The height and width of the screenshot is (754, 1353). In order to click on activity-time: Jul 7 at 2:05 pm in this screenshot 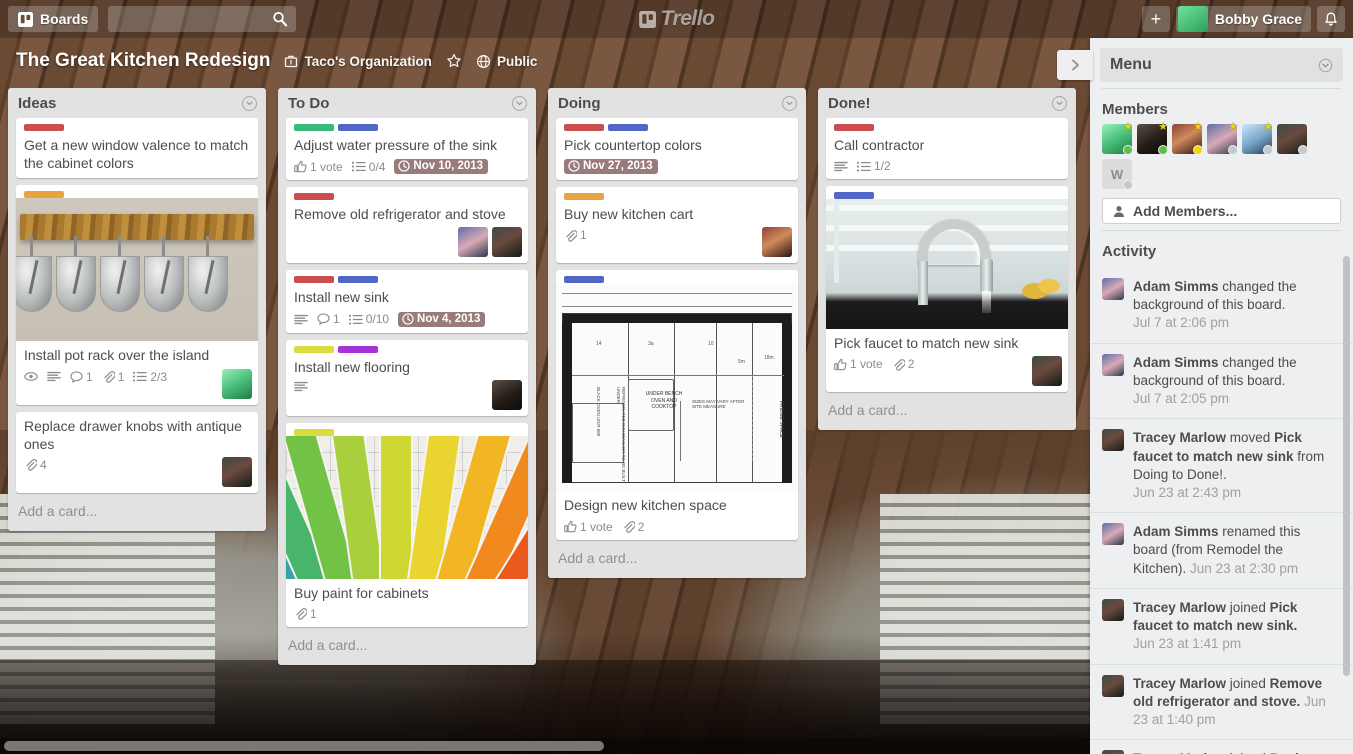, I will do `click(1181, 399)`.